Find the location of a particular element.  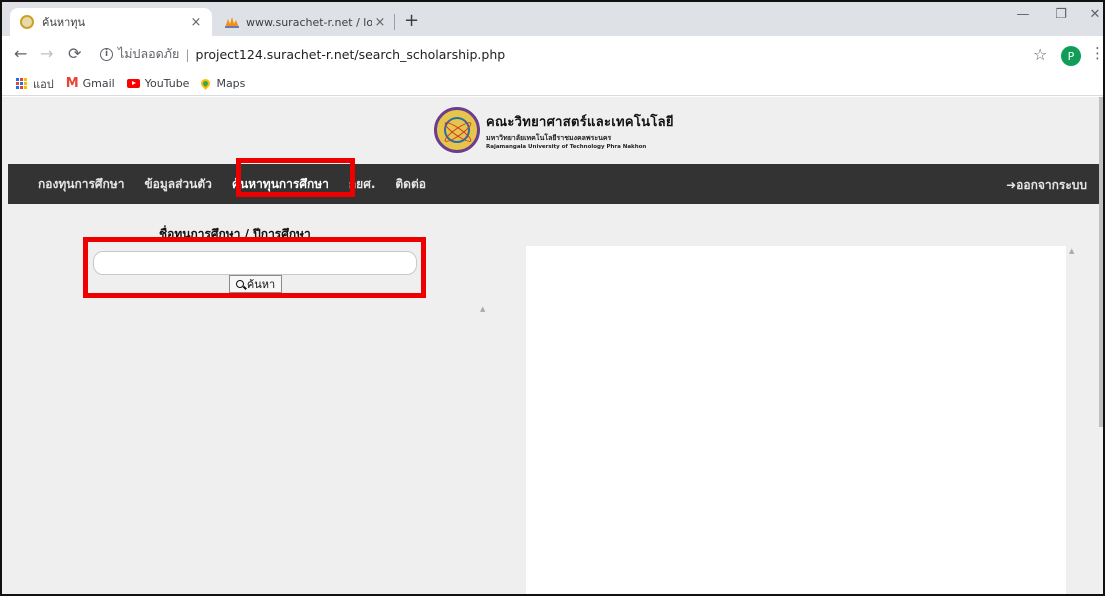

site-favicon-icon is located at coordinates (27, 22).